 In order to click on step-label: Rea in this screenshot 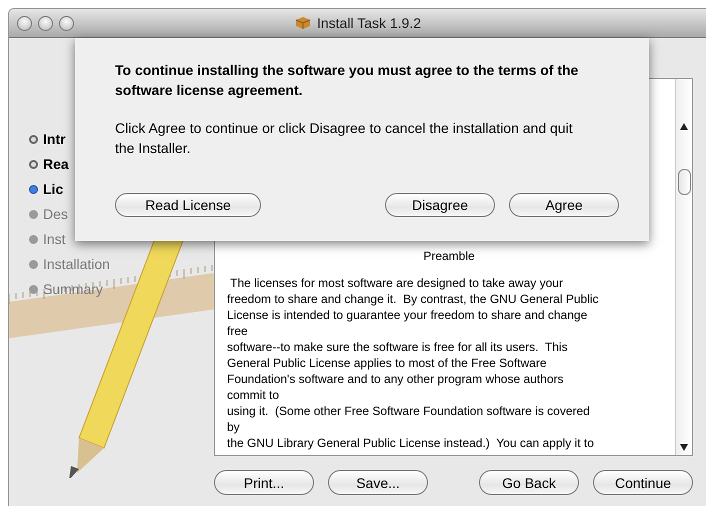, I will do `click(56, 164)`.